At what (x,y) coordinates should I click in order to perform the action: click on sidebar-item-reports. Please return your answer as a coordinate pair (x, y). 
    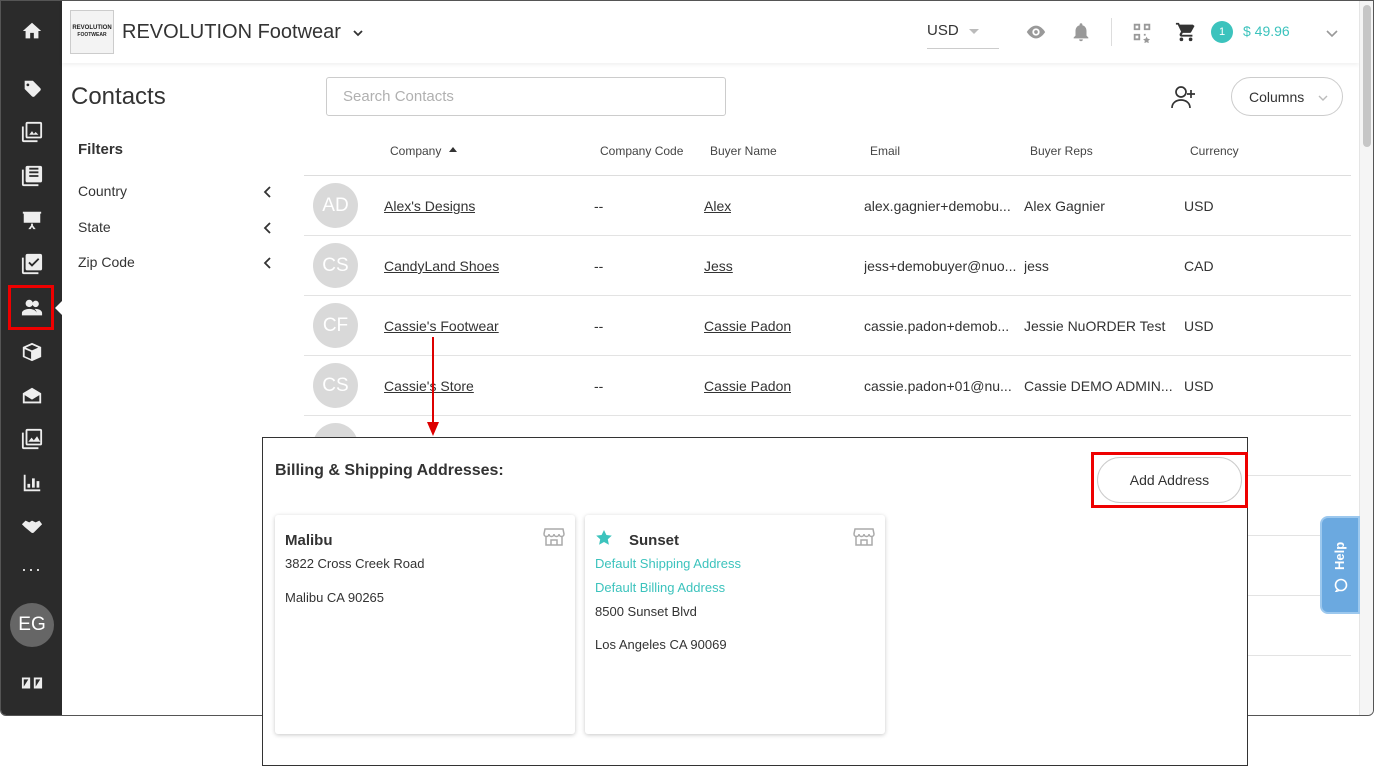
    Looking at the image, I should click on (31, 483).